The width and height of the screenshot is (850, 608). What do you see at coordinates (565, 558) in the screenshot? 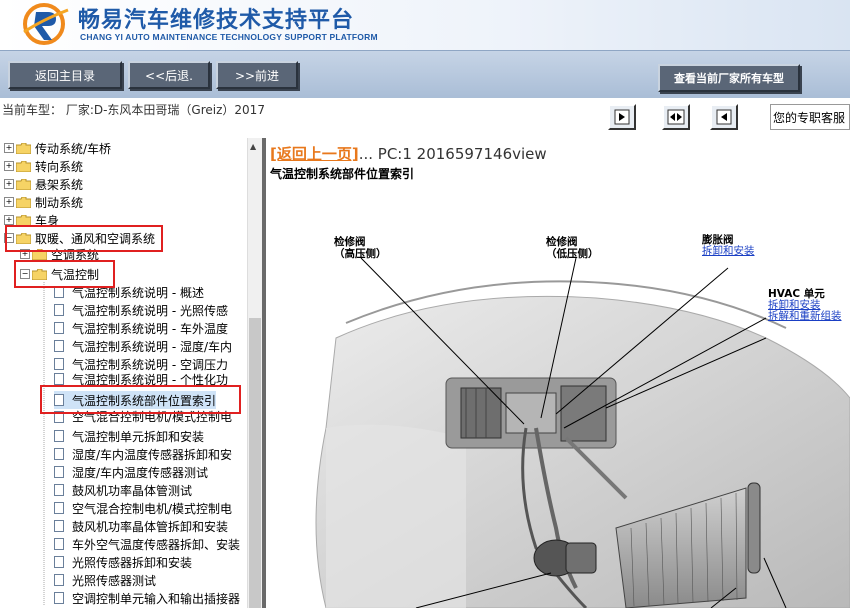
I see `compressor-drawing` at bounding box center [565, 558].